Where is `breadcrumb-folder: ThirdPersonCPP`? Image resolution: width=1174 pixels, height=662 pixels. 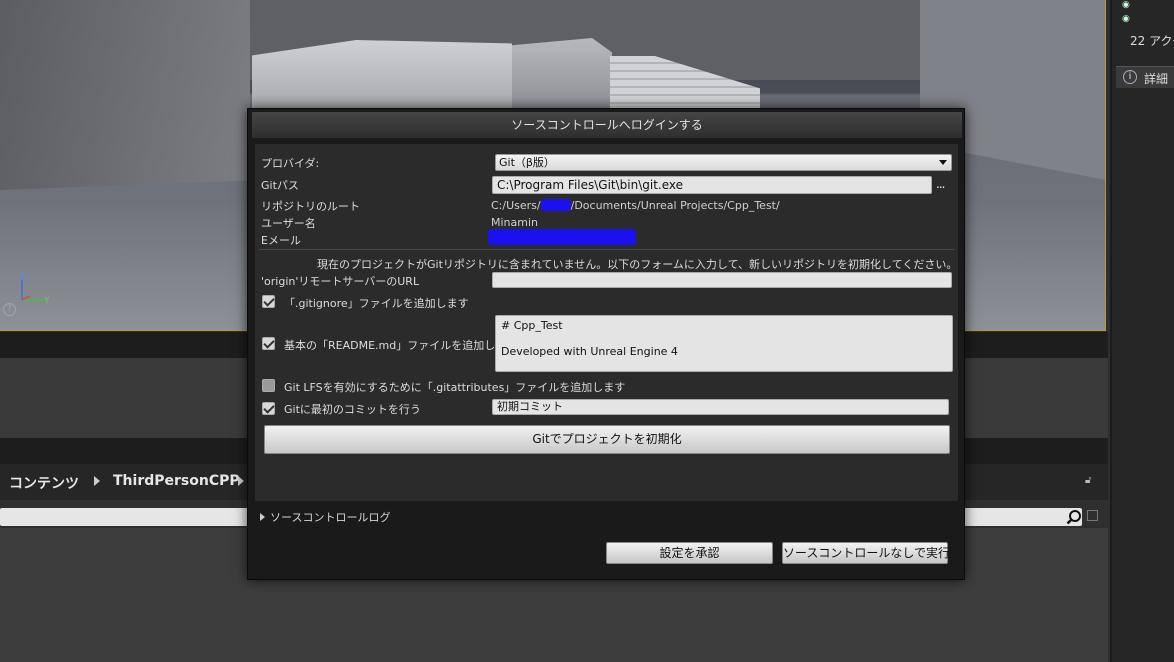
breadcrumb-folder: ThirdPersonCPP is located at coordinates (176, 481).